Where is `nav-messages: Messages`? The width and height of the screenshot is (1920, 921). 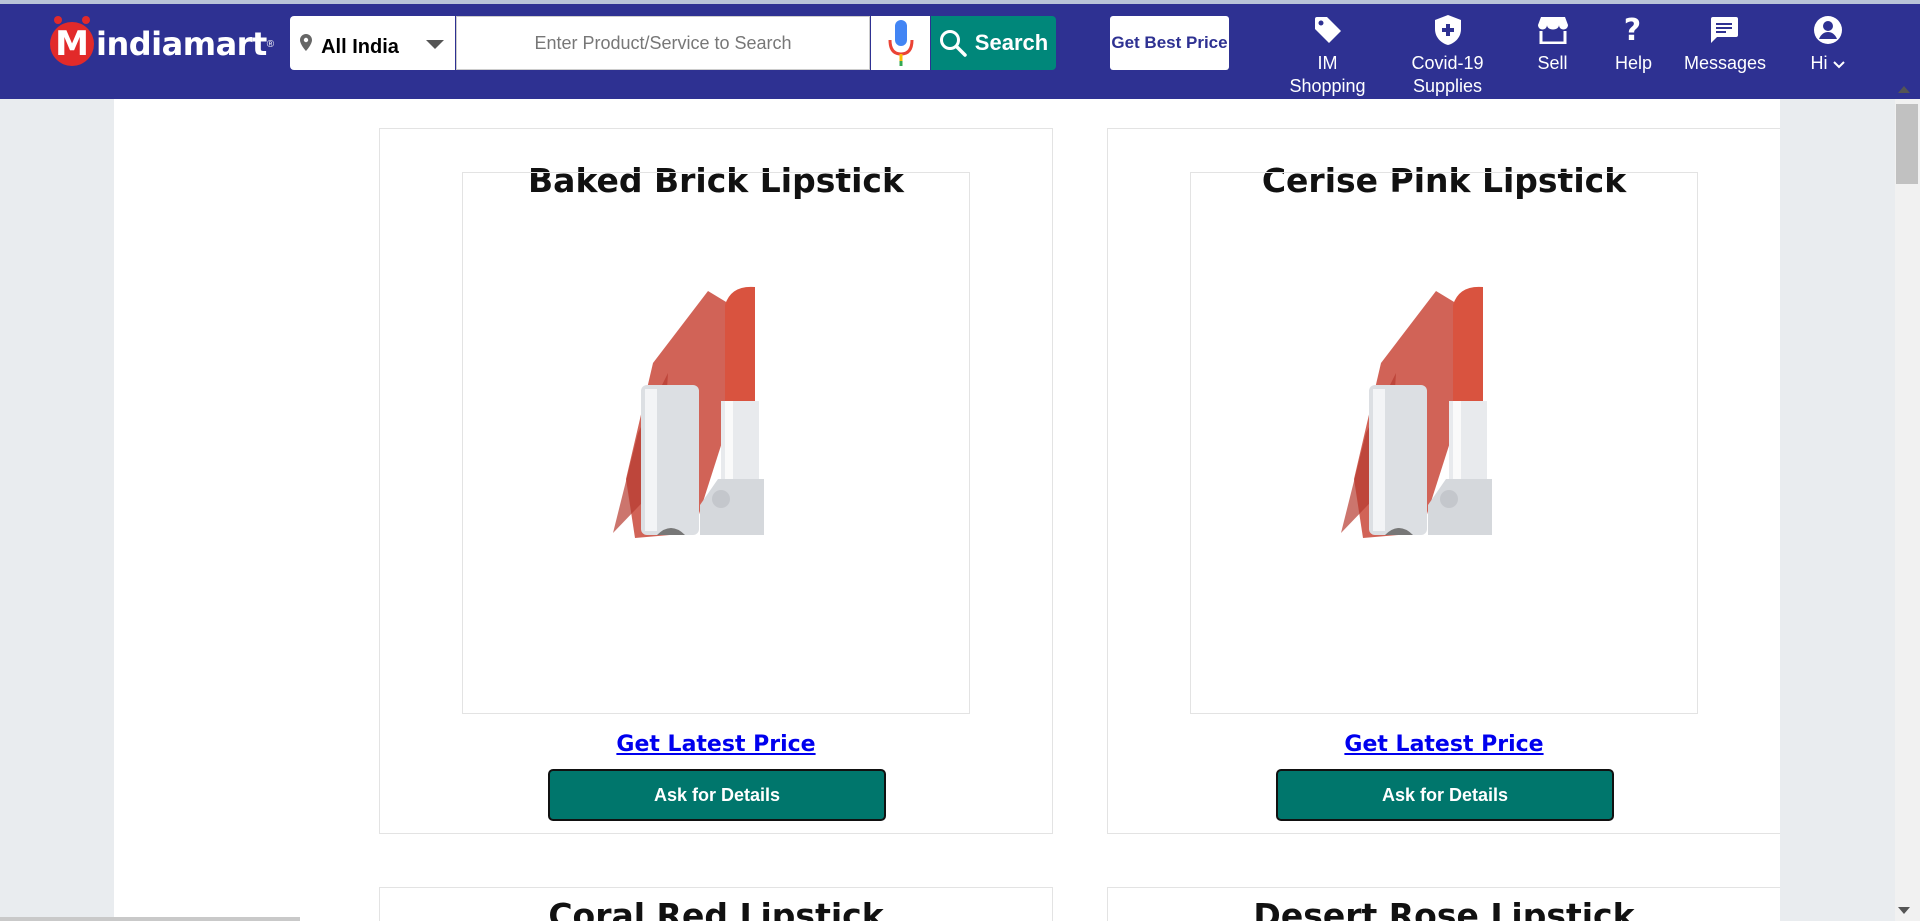 nav-messages: Messages is located at coordinates (1725, 43).